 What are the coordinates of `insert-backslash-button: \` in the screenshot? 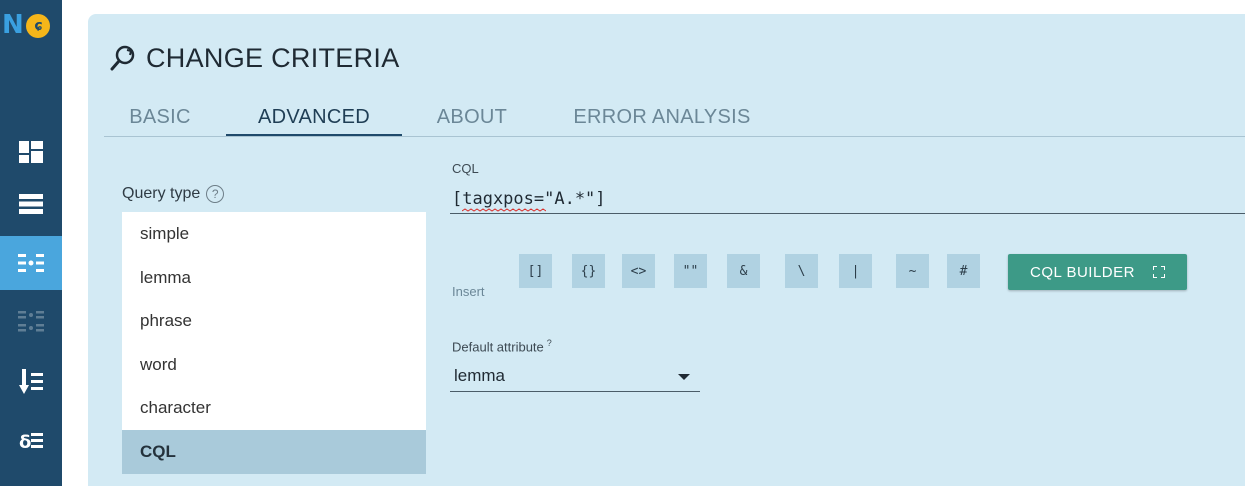 It's located at (801, 271).